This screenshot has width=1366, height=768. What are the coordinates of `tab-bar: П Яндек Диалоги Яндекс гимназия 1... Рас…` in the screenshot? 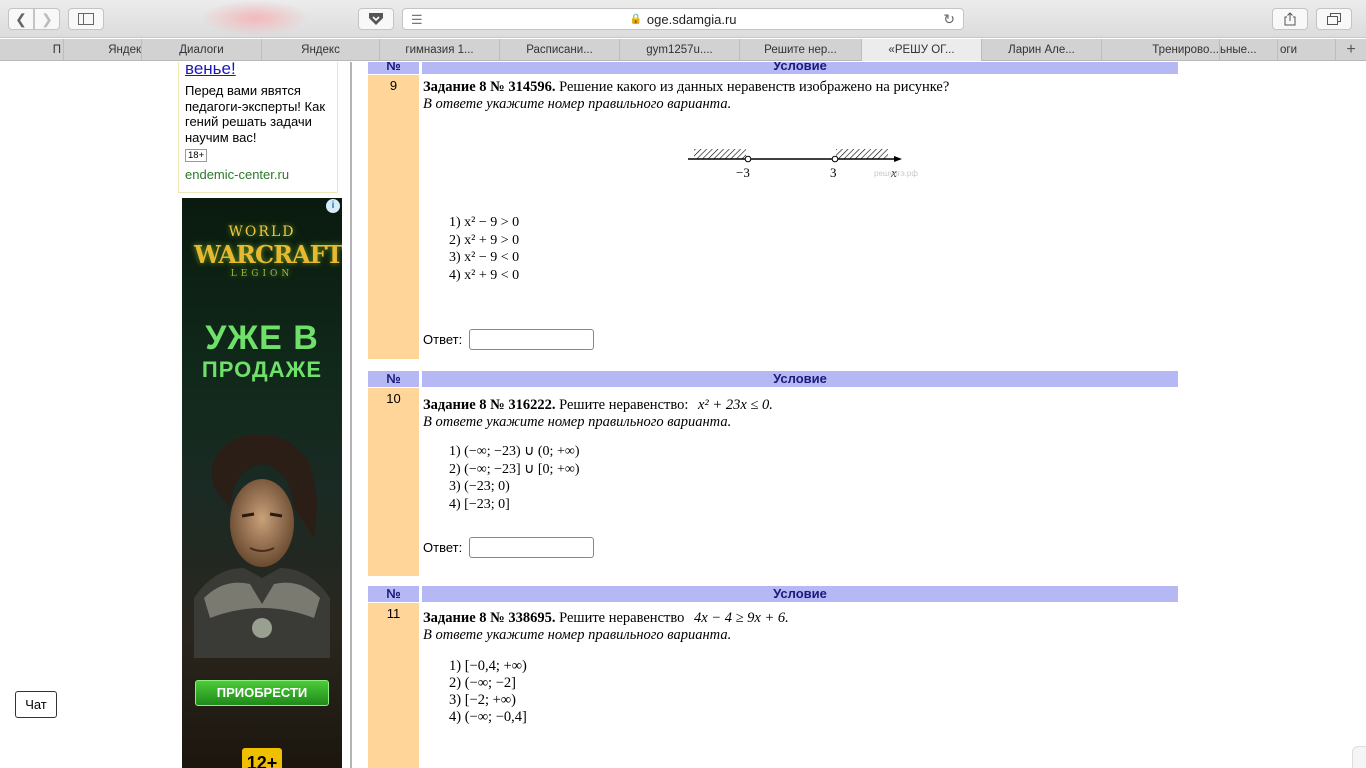 It's located at (683, 50).